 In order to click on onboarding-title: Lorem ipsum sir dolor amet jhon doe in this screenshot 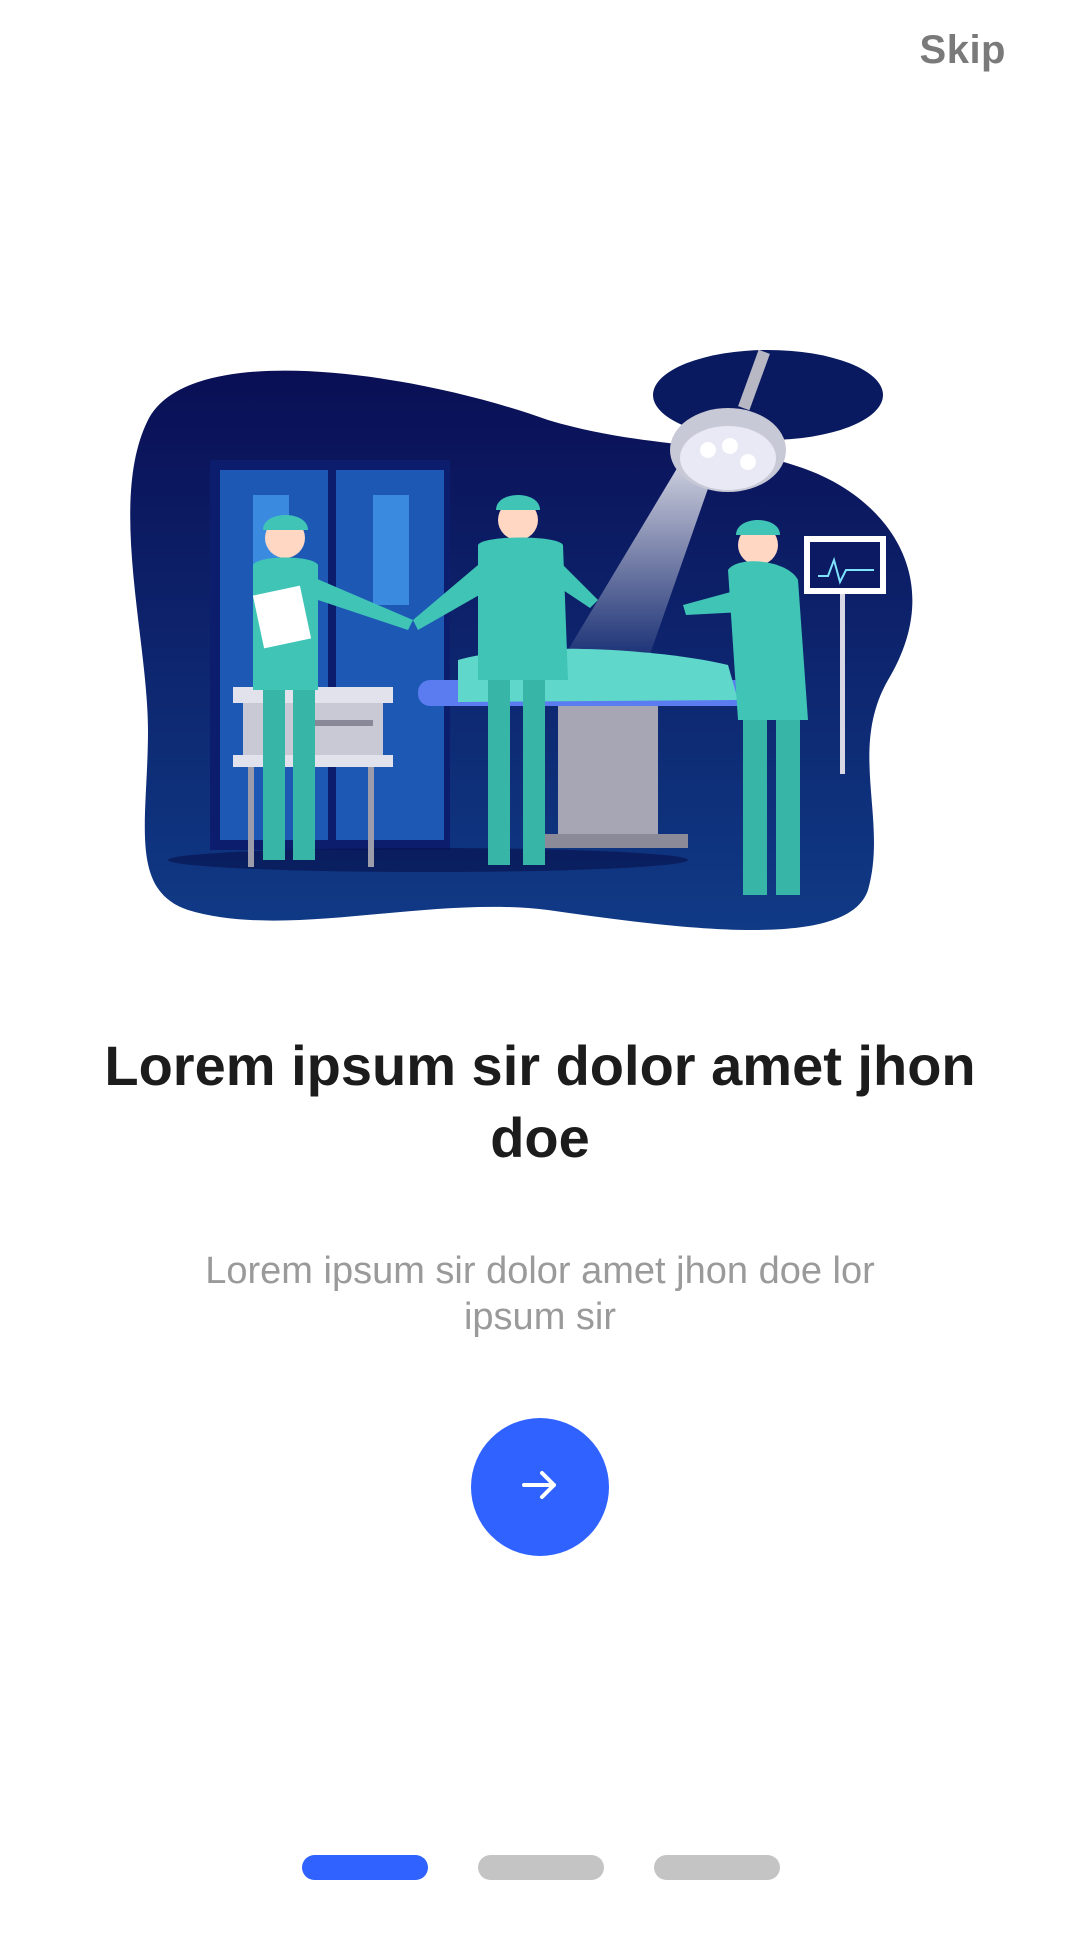, I will do `click(540, 1101)`.